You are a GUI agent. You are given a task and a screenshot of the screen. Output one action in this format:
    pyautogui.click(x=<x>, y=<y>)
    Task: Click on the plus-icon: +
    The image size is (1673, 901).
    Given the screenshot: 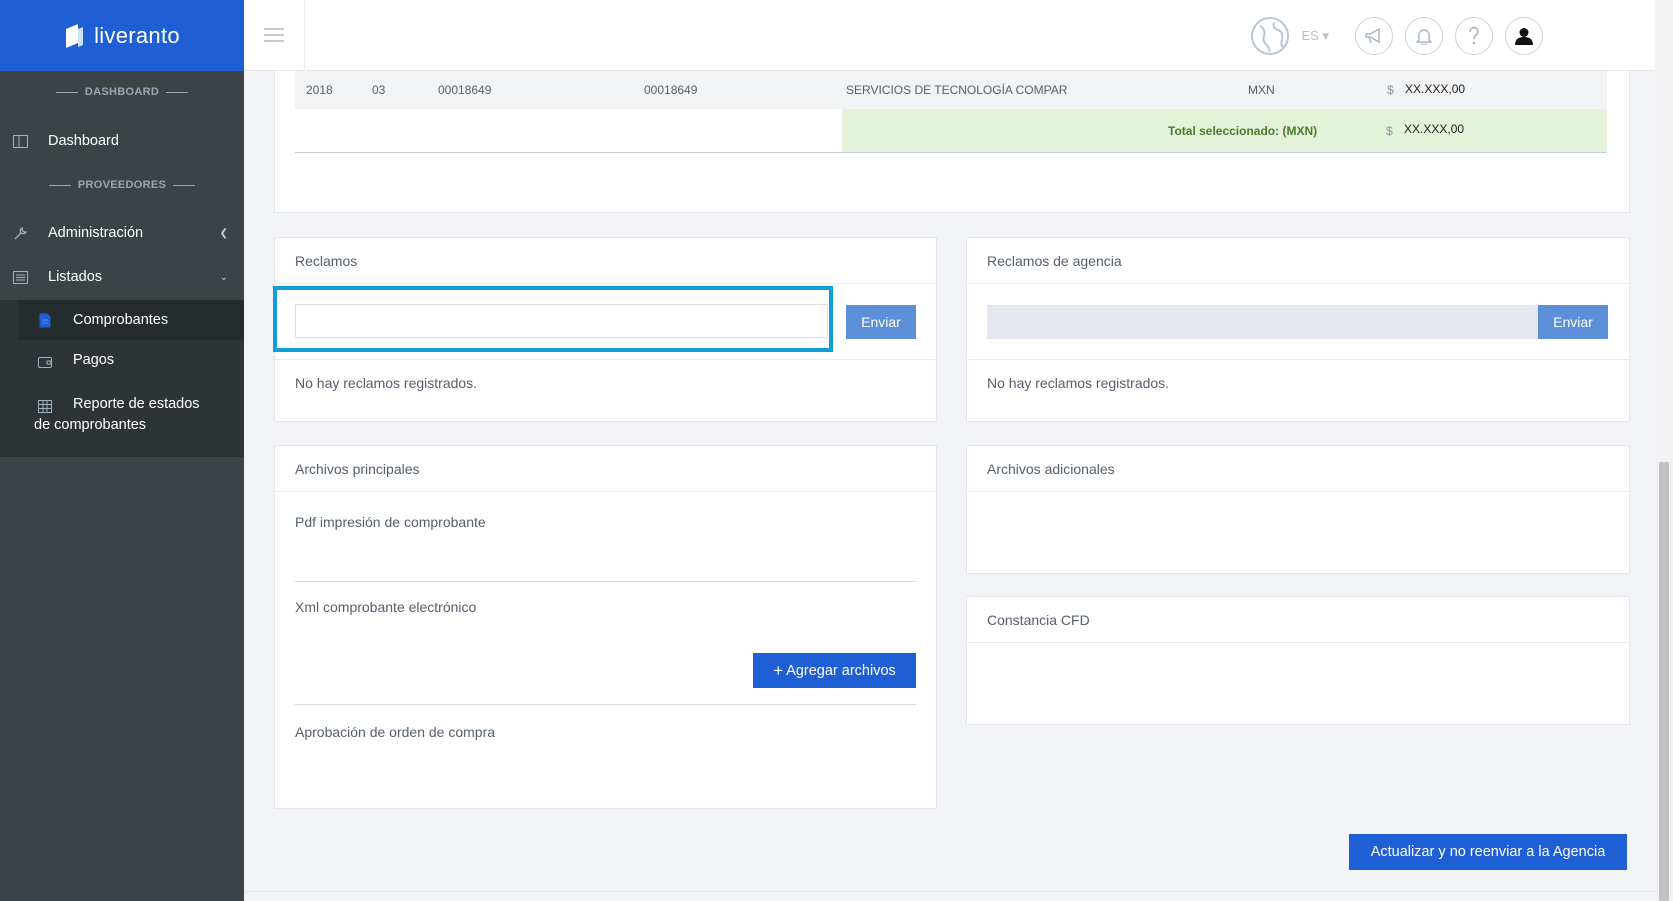 What is the action you would take?
    pyautogui.click(x=778, y=670)
    